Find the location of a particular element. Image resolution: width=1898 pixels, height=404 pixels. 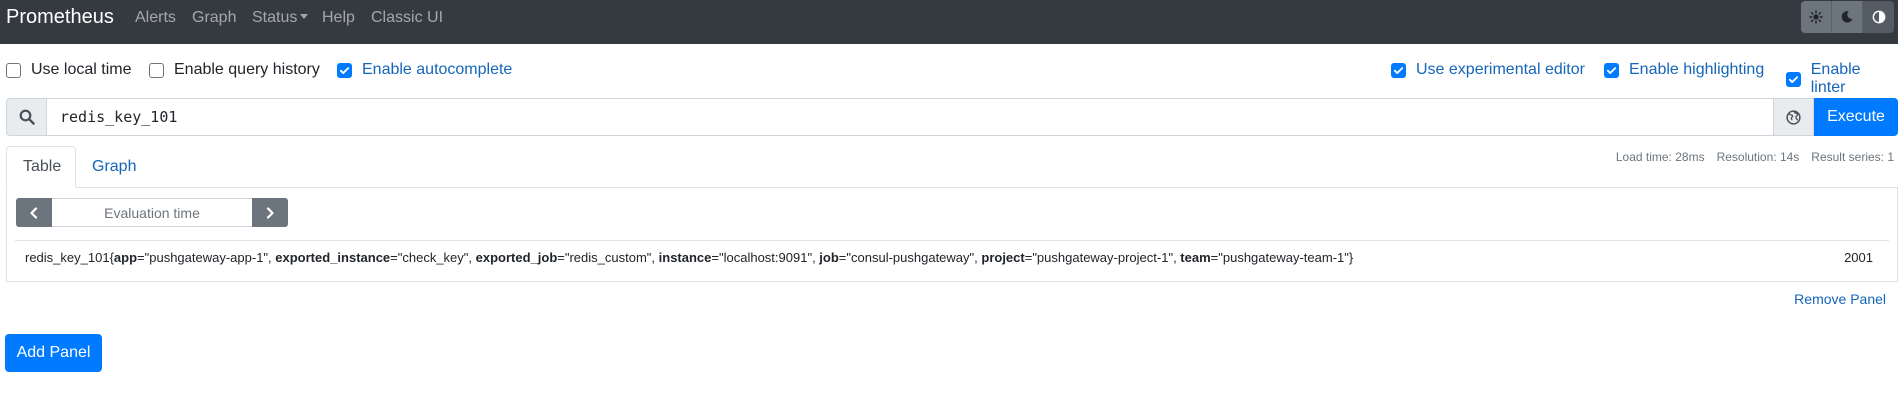

resolution-stat: Resolution: 14s is located at coordinates (1758, 157).